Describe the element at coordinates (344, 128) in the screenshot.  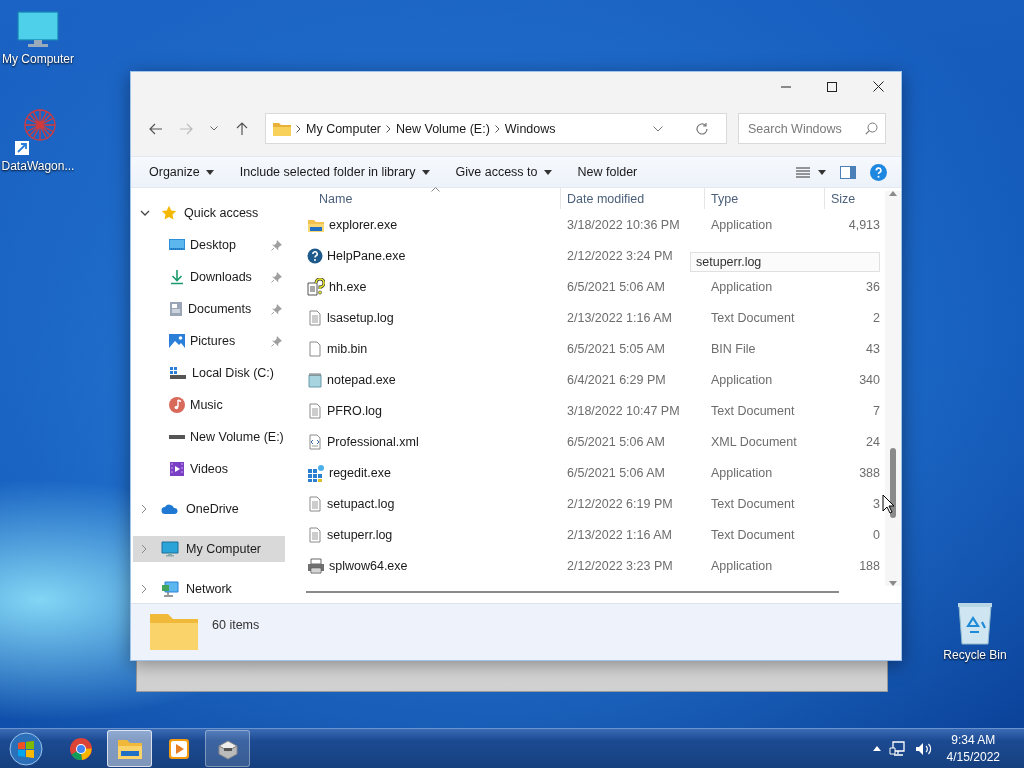
I see `breadcrumb: My Computer` at that location.